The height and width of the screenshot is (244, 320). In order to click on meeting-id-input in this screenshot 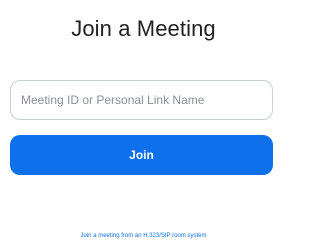, I will do `click(141, 100)`.